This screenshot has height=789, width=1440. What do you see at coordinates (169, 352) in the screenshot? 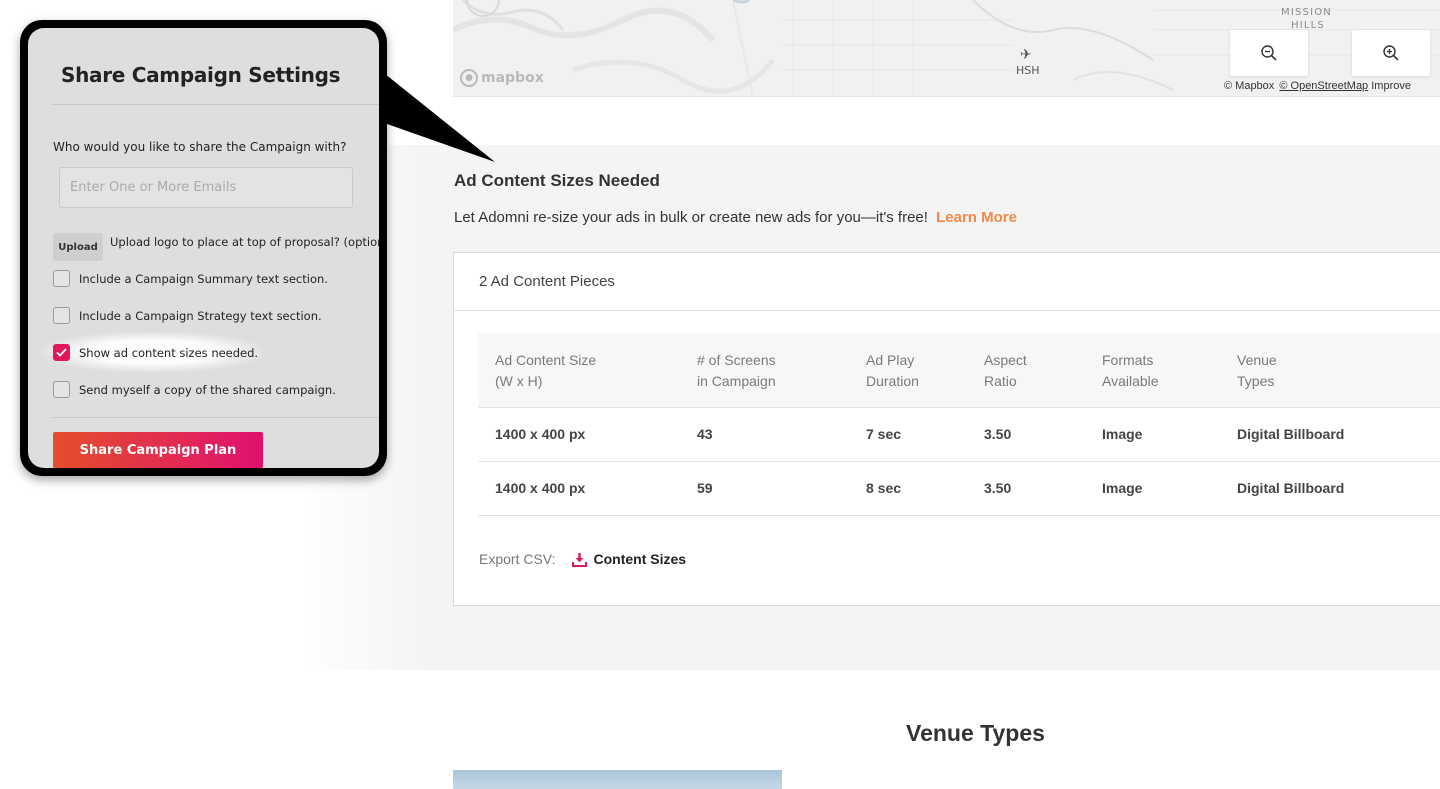
I see `option-label: Show ad content sizes needed.` at bounding box center [169, 352].